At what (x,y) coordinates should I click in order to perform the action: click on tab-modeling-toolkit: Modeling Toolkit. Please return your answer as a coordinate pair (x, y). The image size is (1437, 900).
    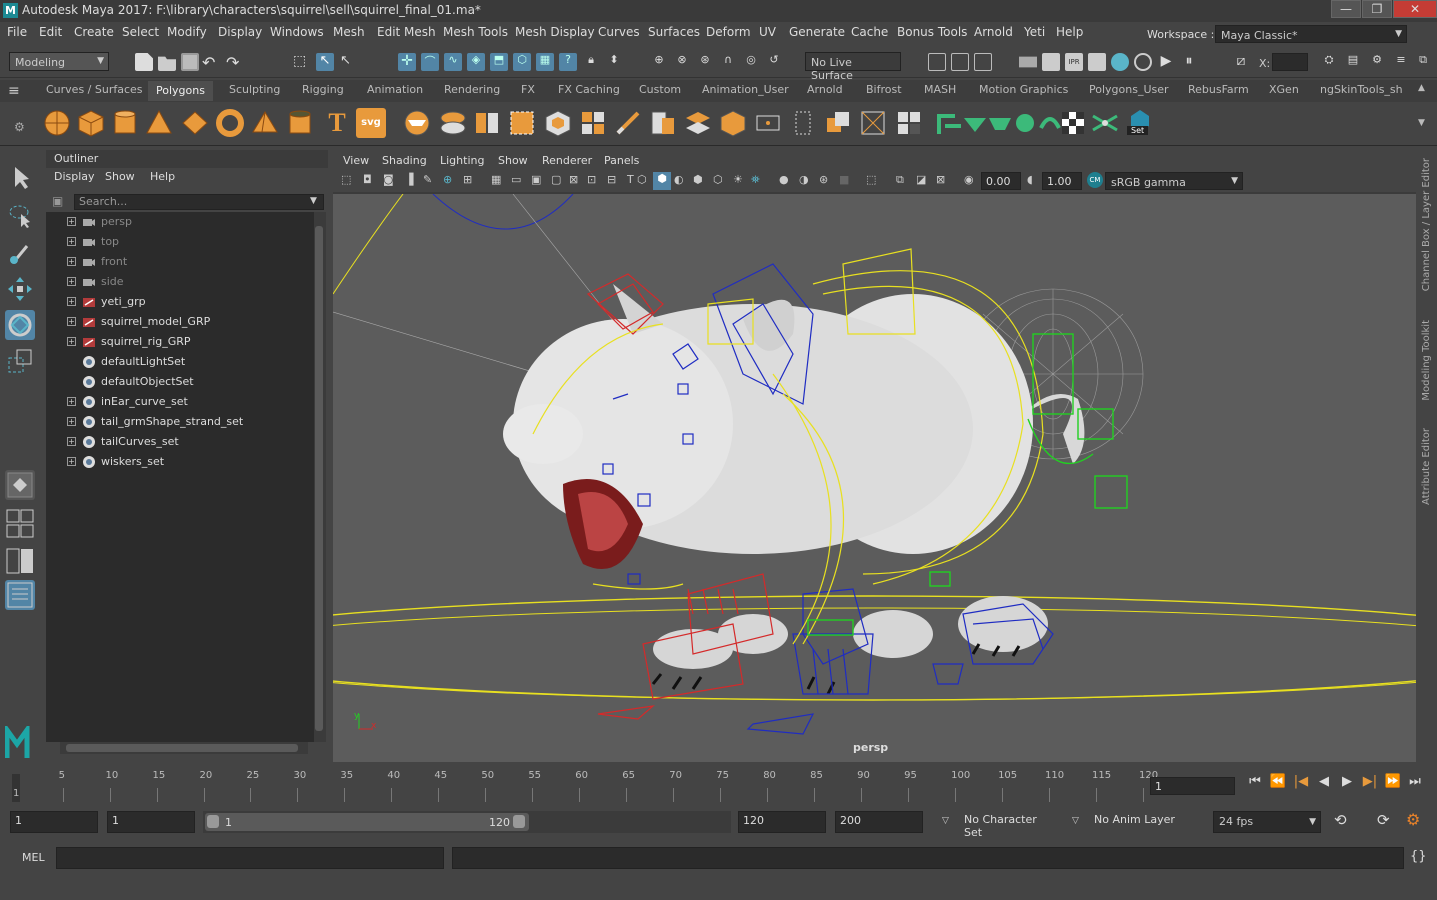
    Looking at the image, I should click on (1426, 360).